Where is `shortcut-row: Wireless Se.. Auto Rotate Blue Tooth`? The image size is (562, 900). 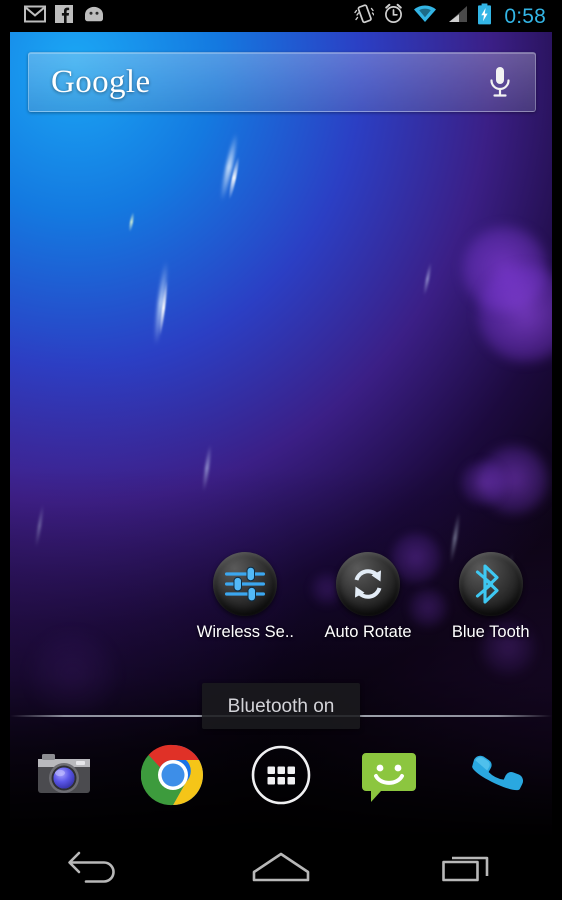 shortcut-row: Wireless Se.. Auto Rotate Blue Tooth is located at coordinates (281, 608).